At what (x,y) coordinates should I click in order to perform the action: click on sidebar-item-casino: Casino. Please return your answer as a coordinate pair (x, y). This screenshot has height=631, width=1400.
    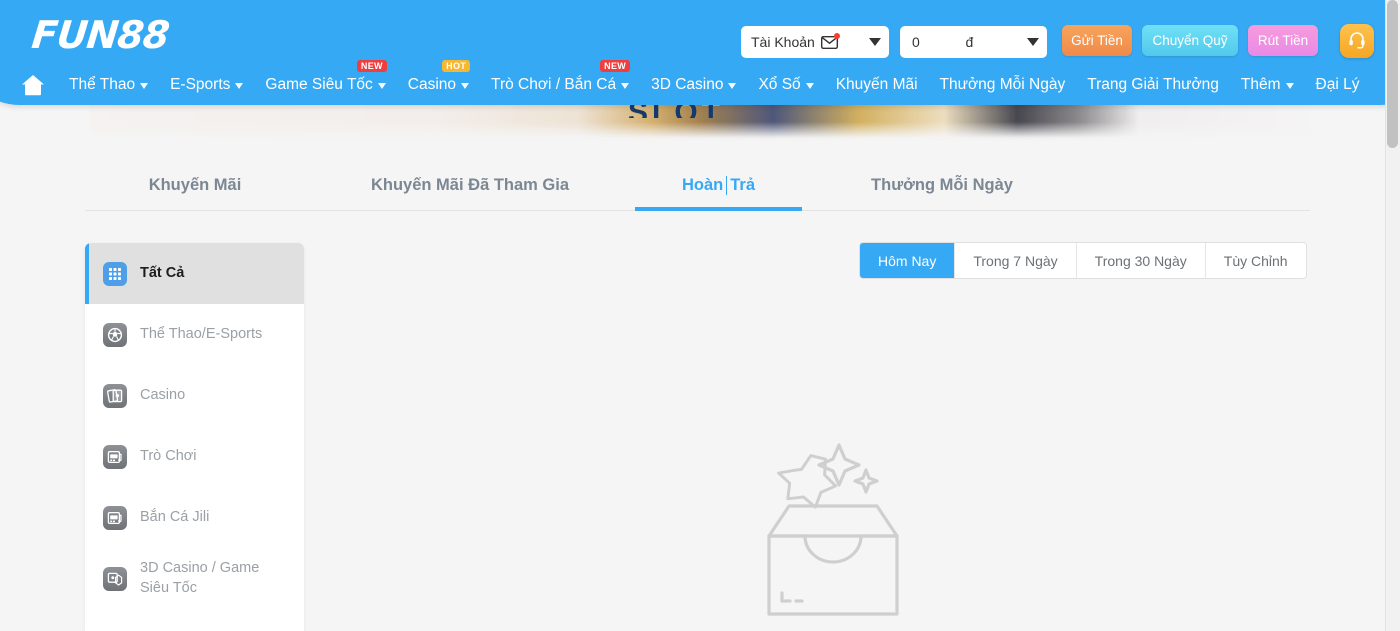
    Looking at the image, I should click on (194, 395).